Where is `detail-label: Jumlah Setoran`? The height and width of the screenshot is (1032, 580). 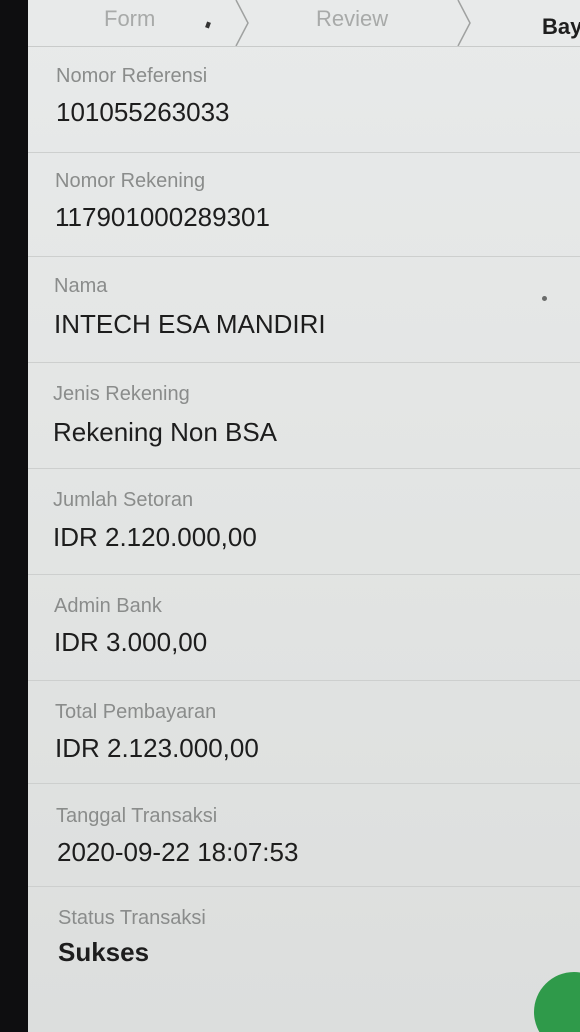 detail-label: Jumlah Setoran is located at coordinates (123, 500).